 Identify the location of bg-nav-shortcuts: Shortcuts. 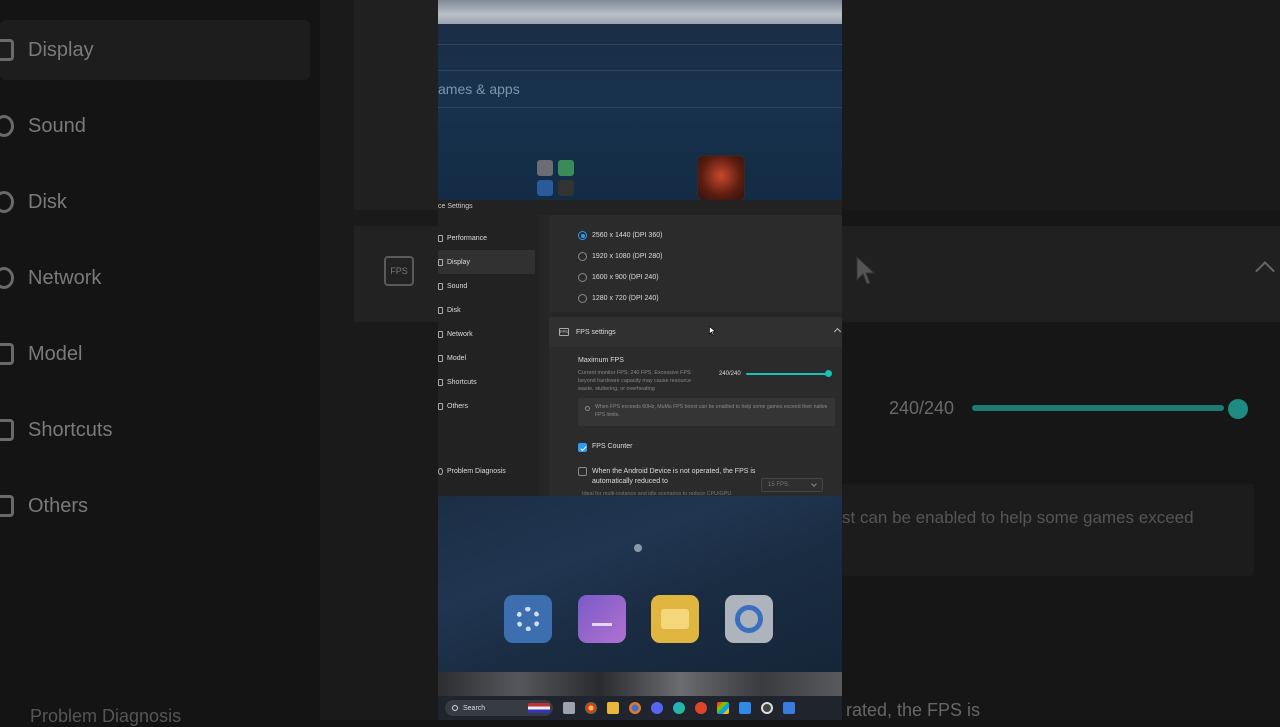
(155, 430).